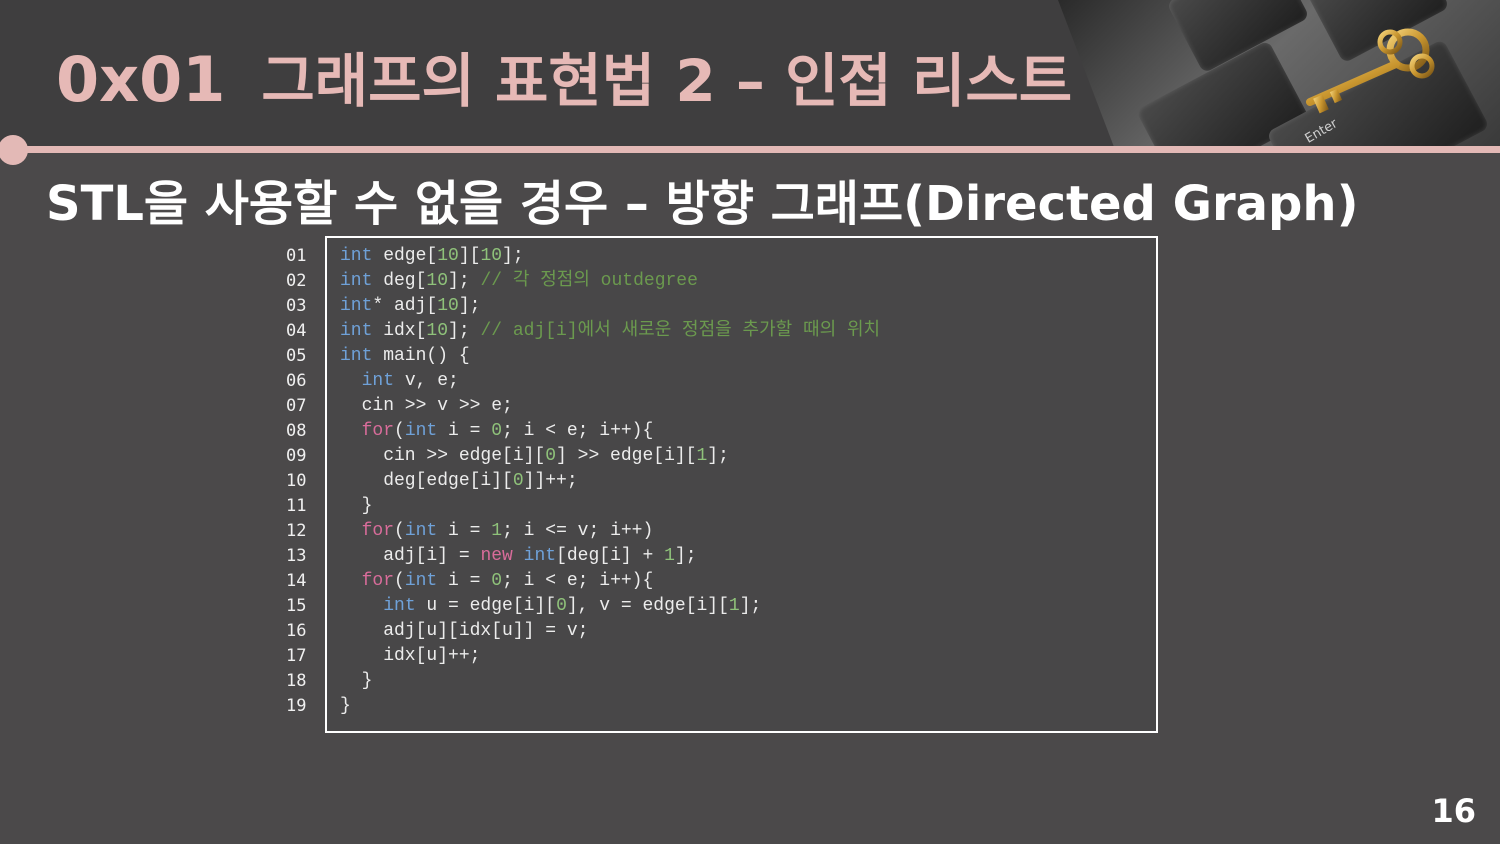 Image resolution: width=1500 pixels, height=844 pixels. I want to click on code-line: int* adj[10];, so click(610, 306).